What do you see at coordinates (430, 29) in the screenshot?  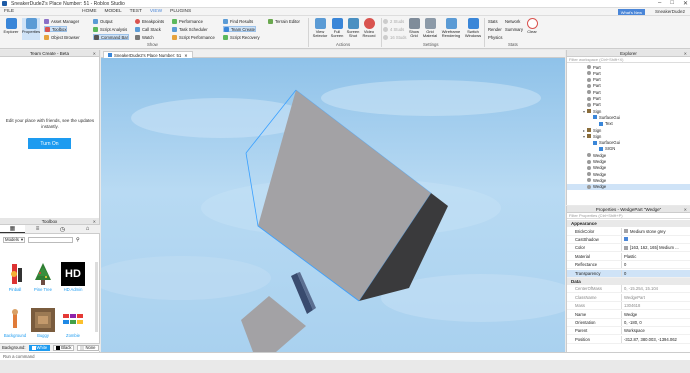 I see `grid-material-button: Grid Material` at bounding box center [430, 29].